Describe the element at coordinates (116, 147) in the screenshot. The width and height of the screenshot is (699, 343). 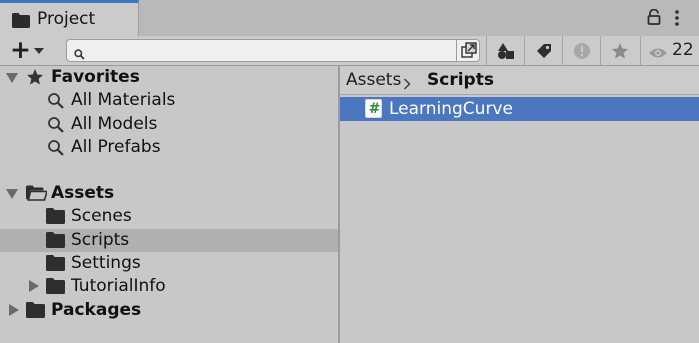
I see `tree-item-label: All Prefabs` at that location.